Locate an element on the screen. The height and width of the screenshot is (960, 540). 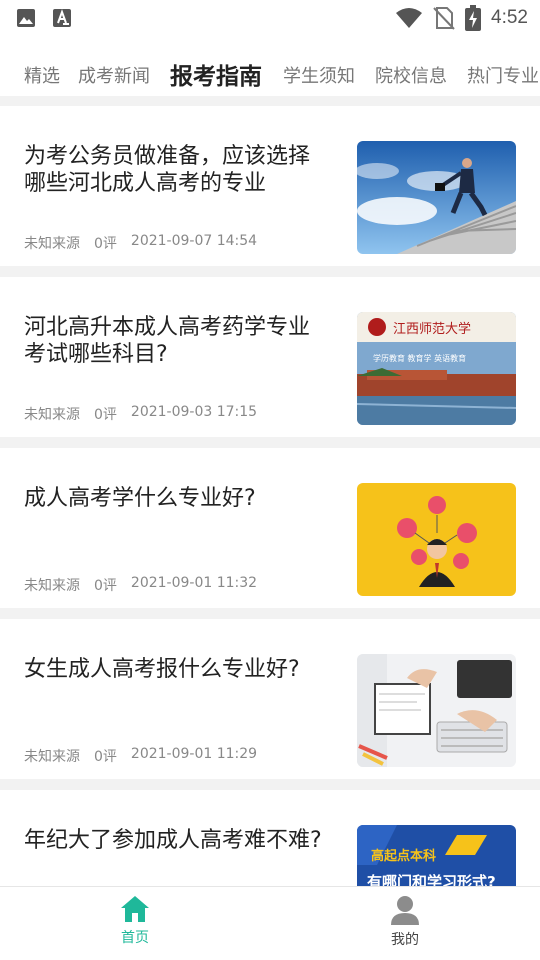
home-icon is located at coordinates (135, 909).